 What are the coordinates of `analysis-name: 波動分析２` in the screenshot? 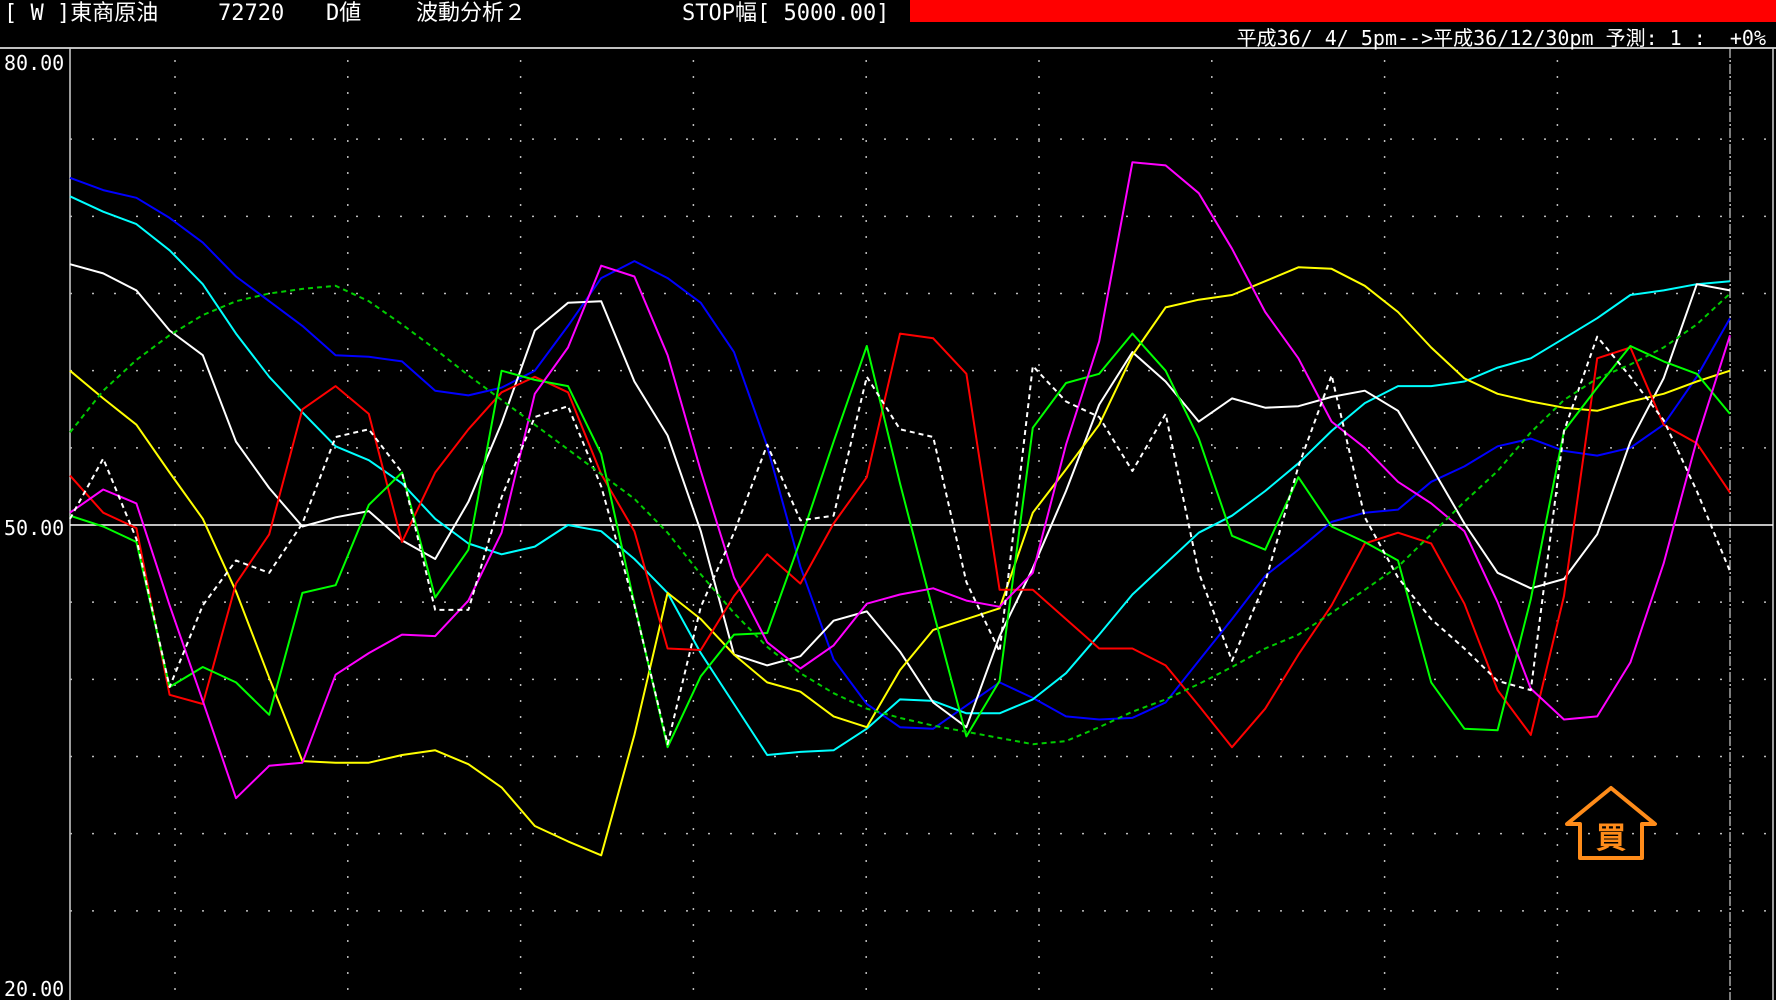 It's located at (471, 13).